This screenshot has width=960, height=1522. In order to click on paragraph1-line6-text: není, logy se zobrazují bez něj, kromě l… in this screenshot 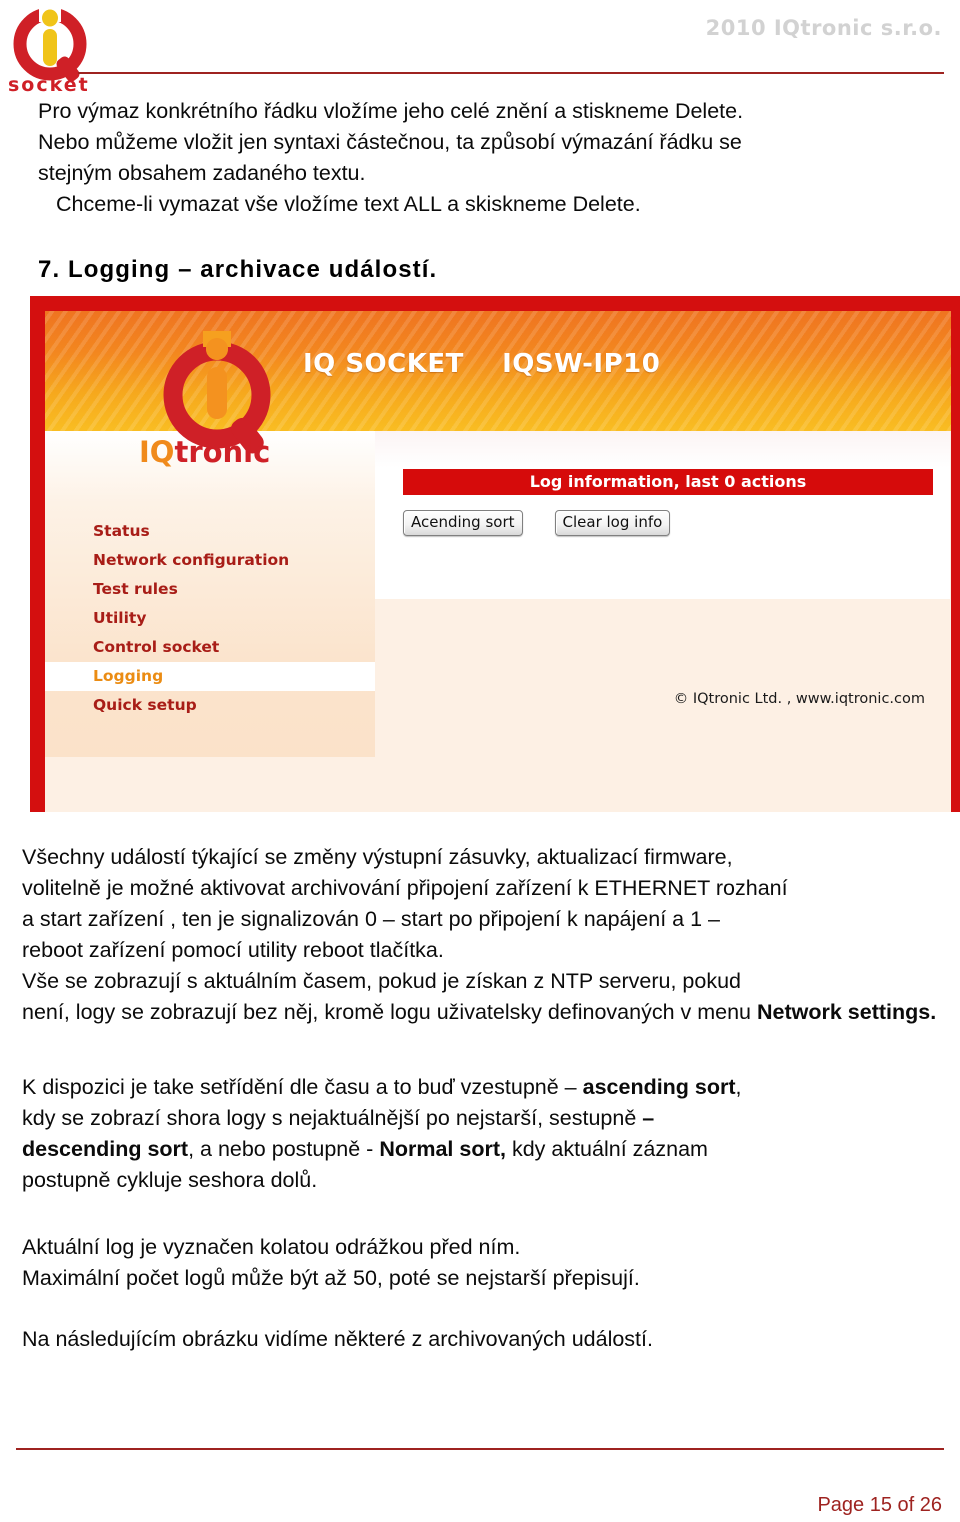, I will do `click(389, 1012)`.